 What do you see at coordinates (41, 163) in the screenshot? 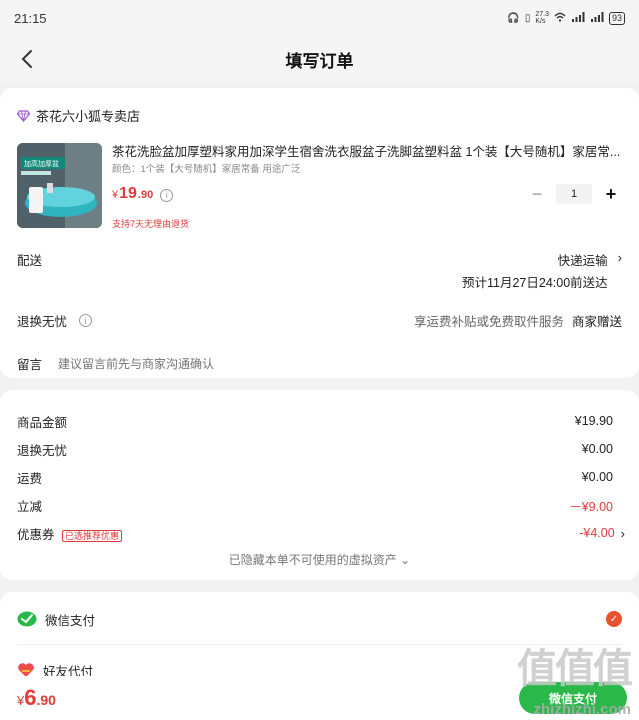
I see `thumb-label: 加高加厚盆` at bounding box center [41, 163].